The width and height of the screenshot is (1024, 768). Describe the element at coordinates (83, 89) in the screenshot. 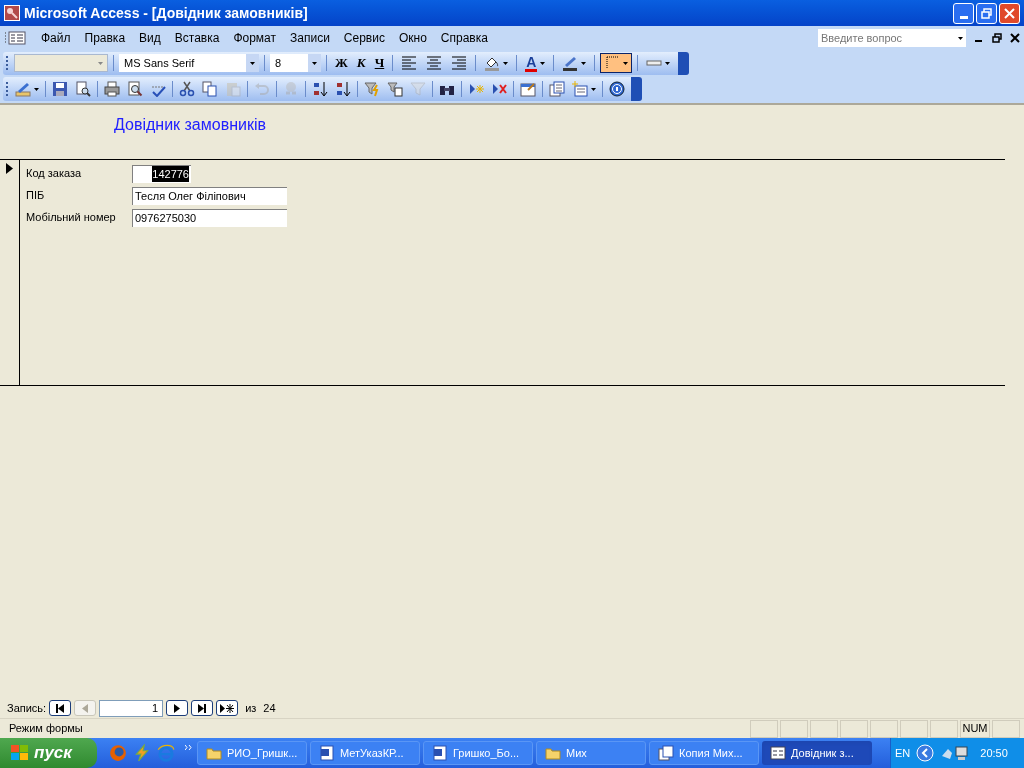

I see `file-search-icon` at that location.